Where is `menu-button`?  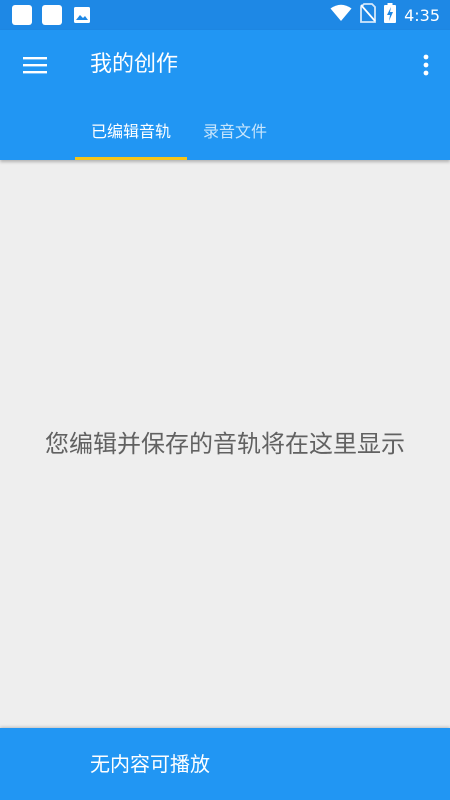 menu-button is located at coordinates (35, 65).